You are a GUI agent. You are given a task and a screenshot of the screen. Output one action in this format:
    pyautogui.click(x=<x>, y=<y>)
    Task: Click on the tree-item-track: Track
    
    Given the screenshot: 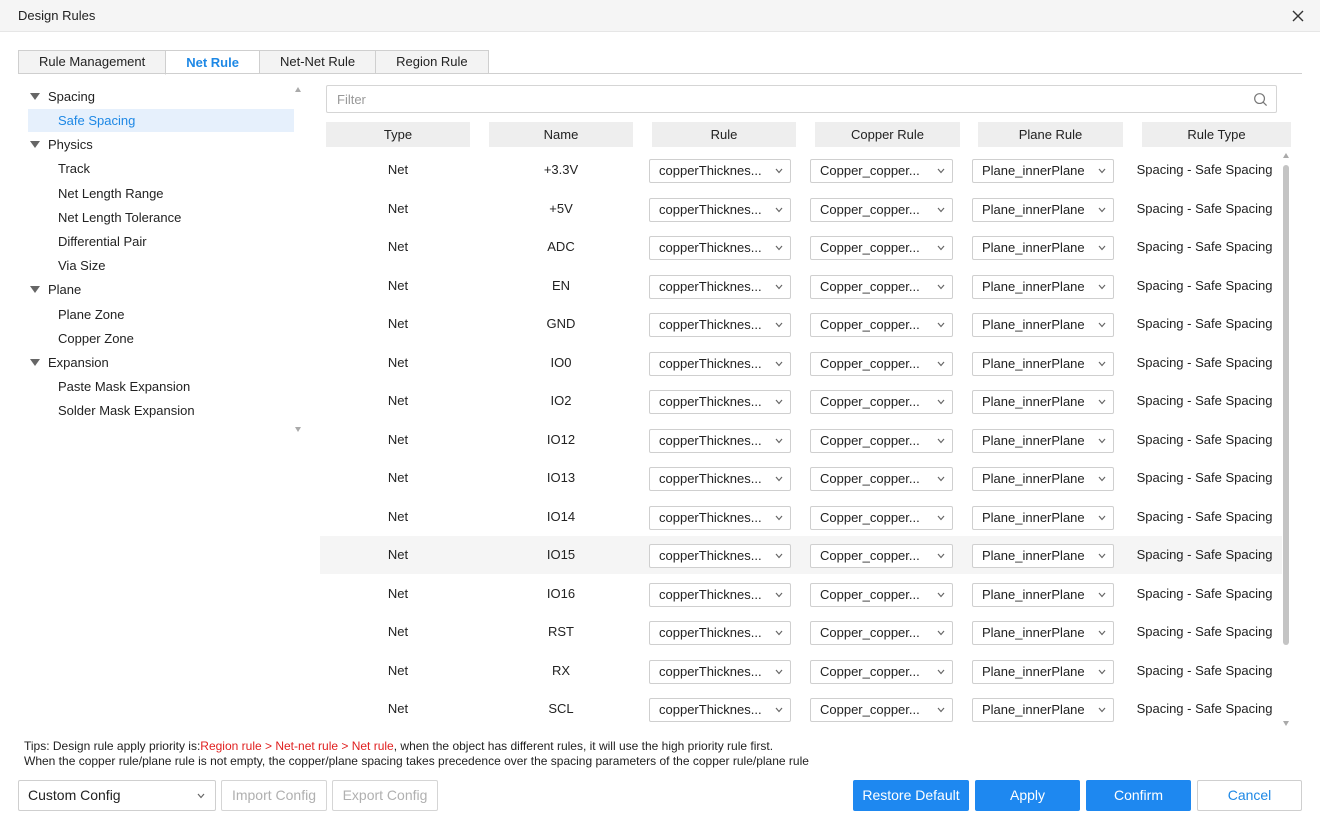 What is the action you would take?
    pyautogui.click(x=74, y=168)
    